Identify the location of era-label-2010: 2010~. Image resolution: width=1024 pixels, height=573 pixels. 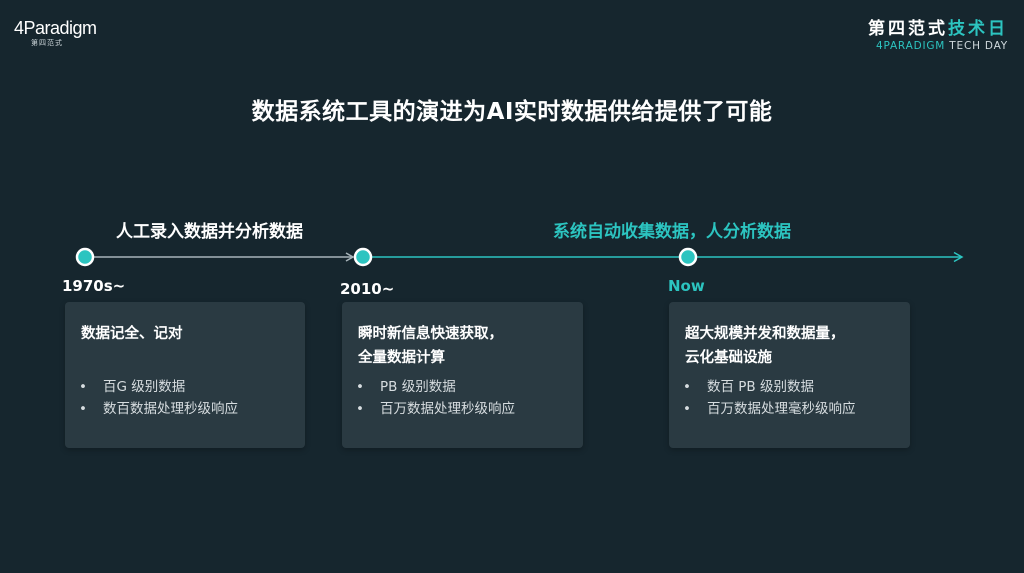
(367, 289).